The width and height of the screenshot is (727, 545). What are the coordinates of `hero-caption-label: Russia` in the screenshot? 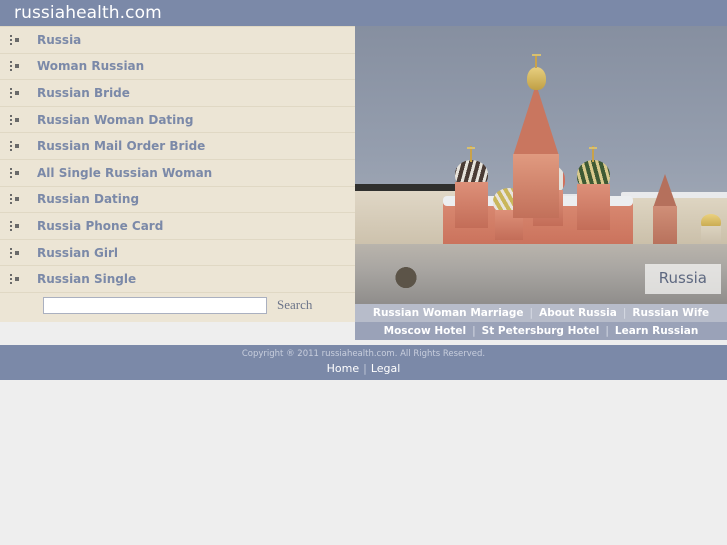 It's located at (682, 278).